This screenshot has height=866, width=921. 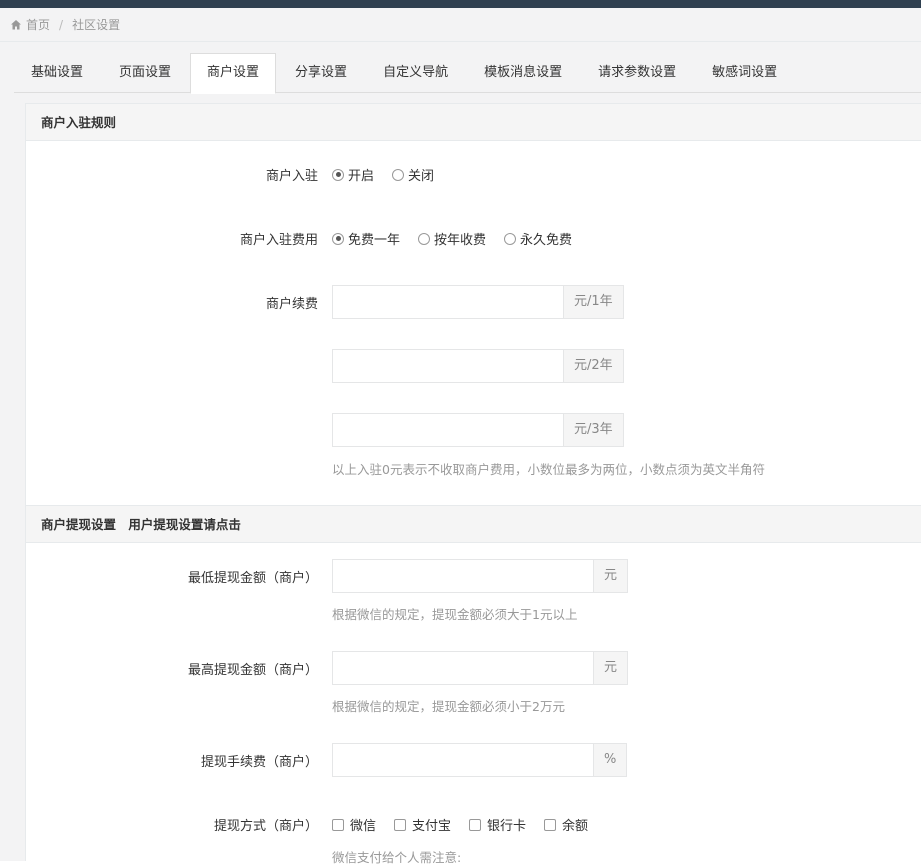 I want to click on max-withdraw-help: 根据微信的规定，提现金额必须小于2万元, so click(x=448, y=706).